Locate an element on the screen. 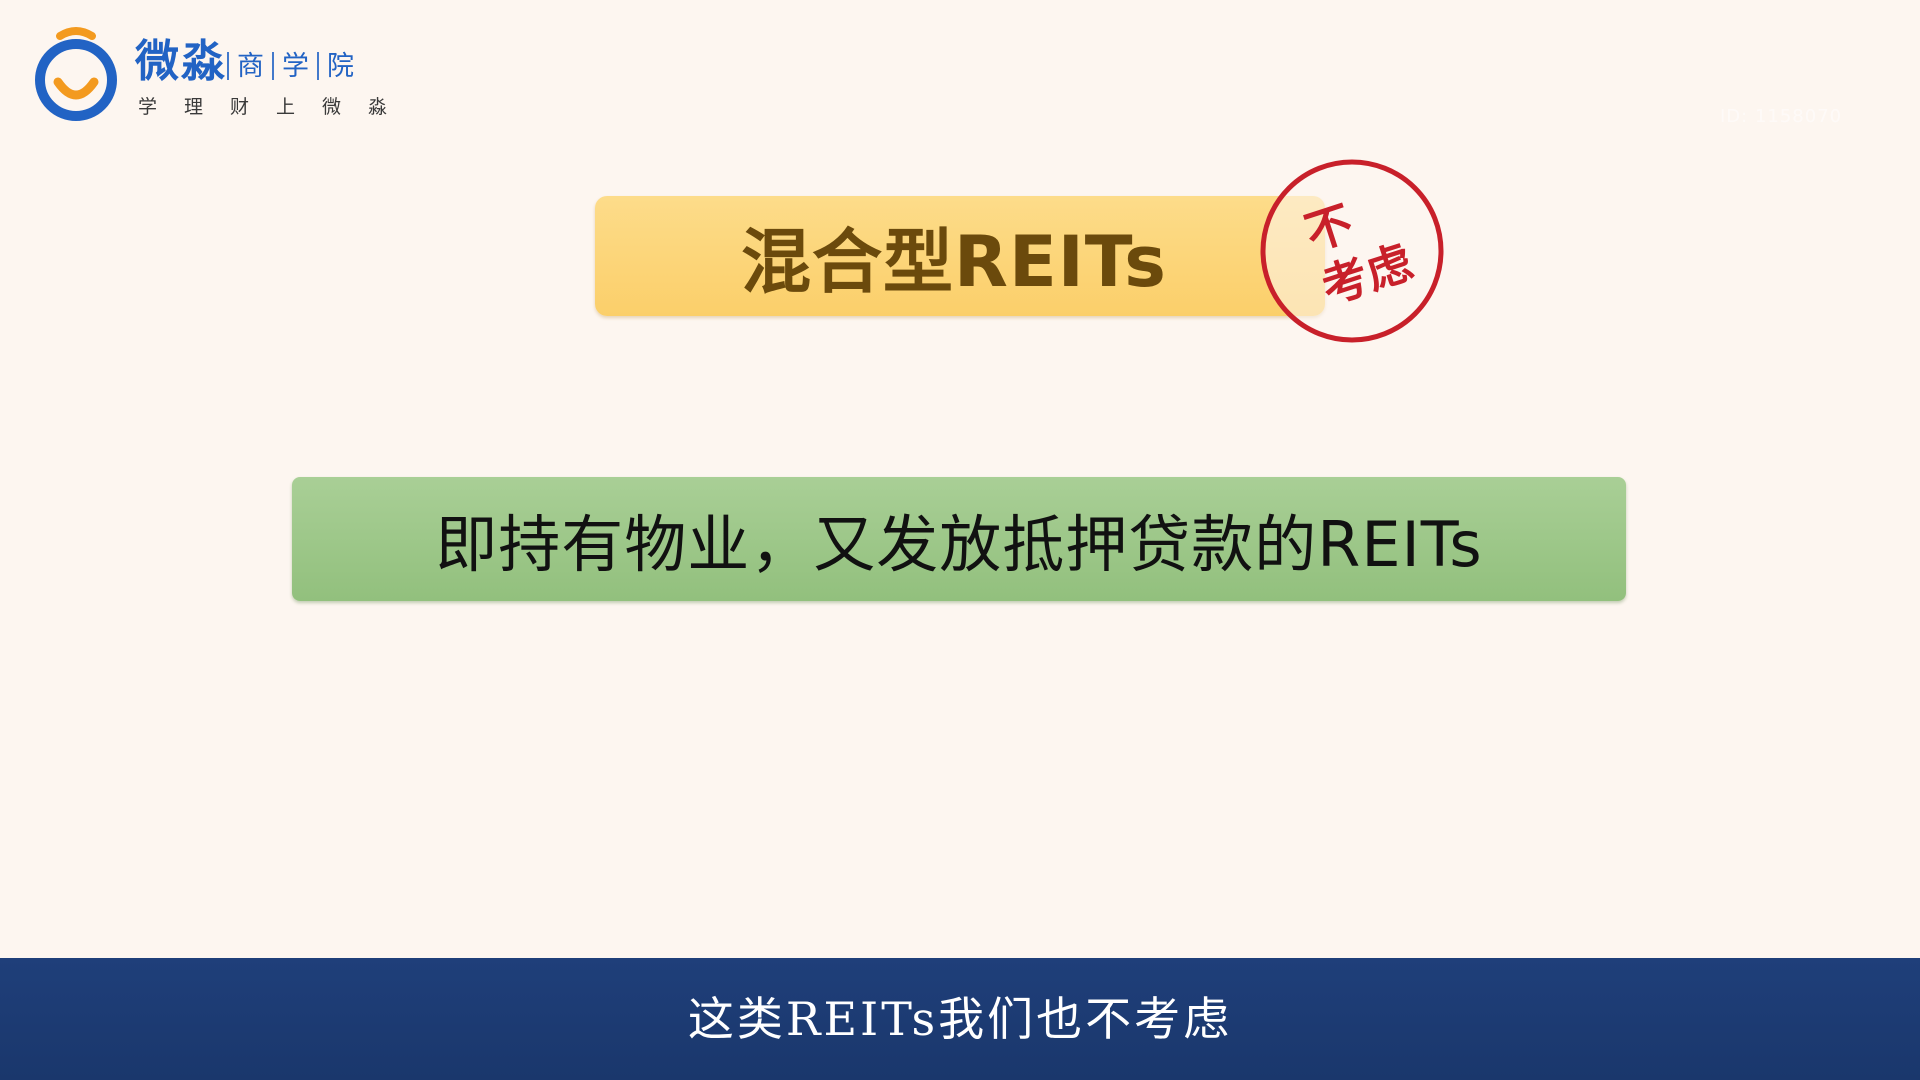 This screenshot has height=1080, width=1920. slogan-char: 学 is located at coordinates (148, 107).